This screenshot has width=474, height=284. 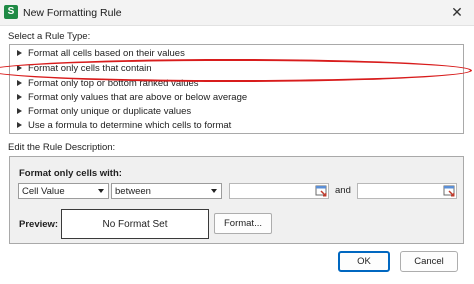 I want to click on rule-type-item-label: Format only unique or duplicate values, so click(x=110, y=111).